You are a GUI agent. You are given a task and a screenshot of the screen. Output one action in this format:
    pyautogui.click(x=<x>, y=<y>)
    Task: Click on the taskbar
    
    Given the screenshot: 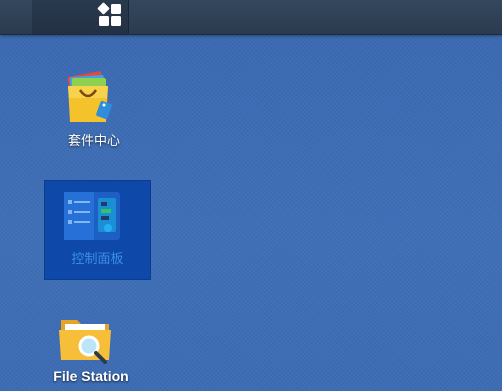 What is the action you would take?
    pyautogui.click(x=251, y=17)
    